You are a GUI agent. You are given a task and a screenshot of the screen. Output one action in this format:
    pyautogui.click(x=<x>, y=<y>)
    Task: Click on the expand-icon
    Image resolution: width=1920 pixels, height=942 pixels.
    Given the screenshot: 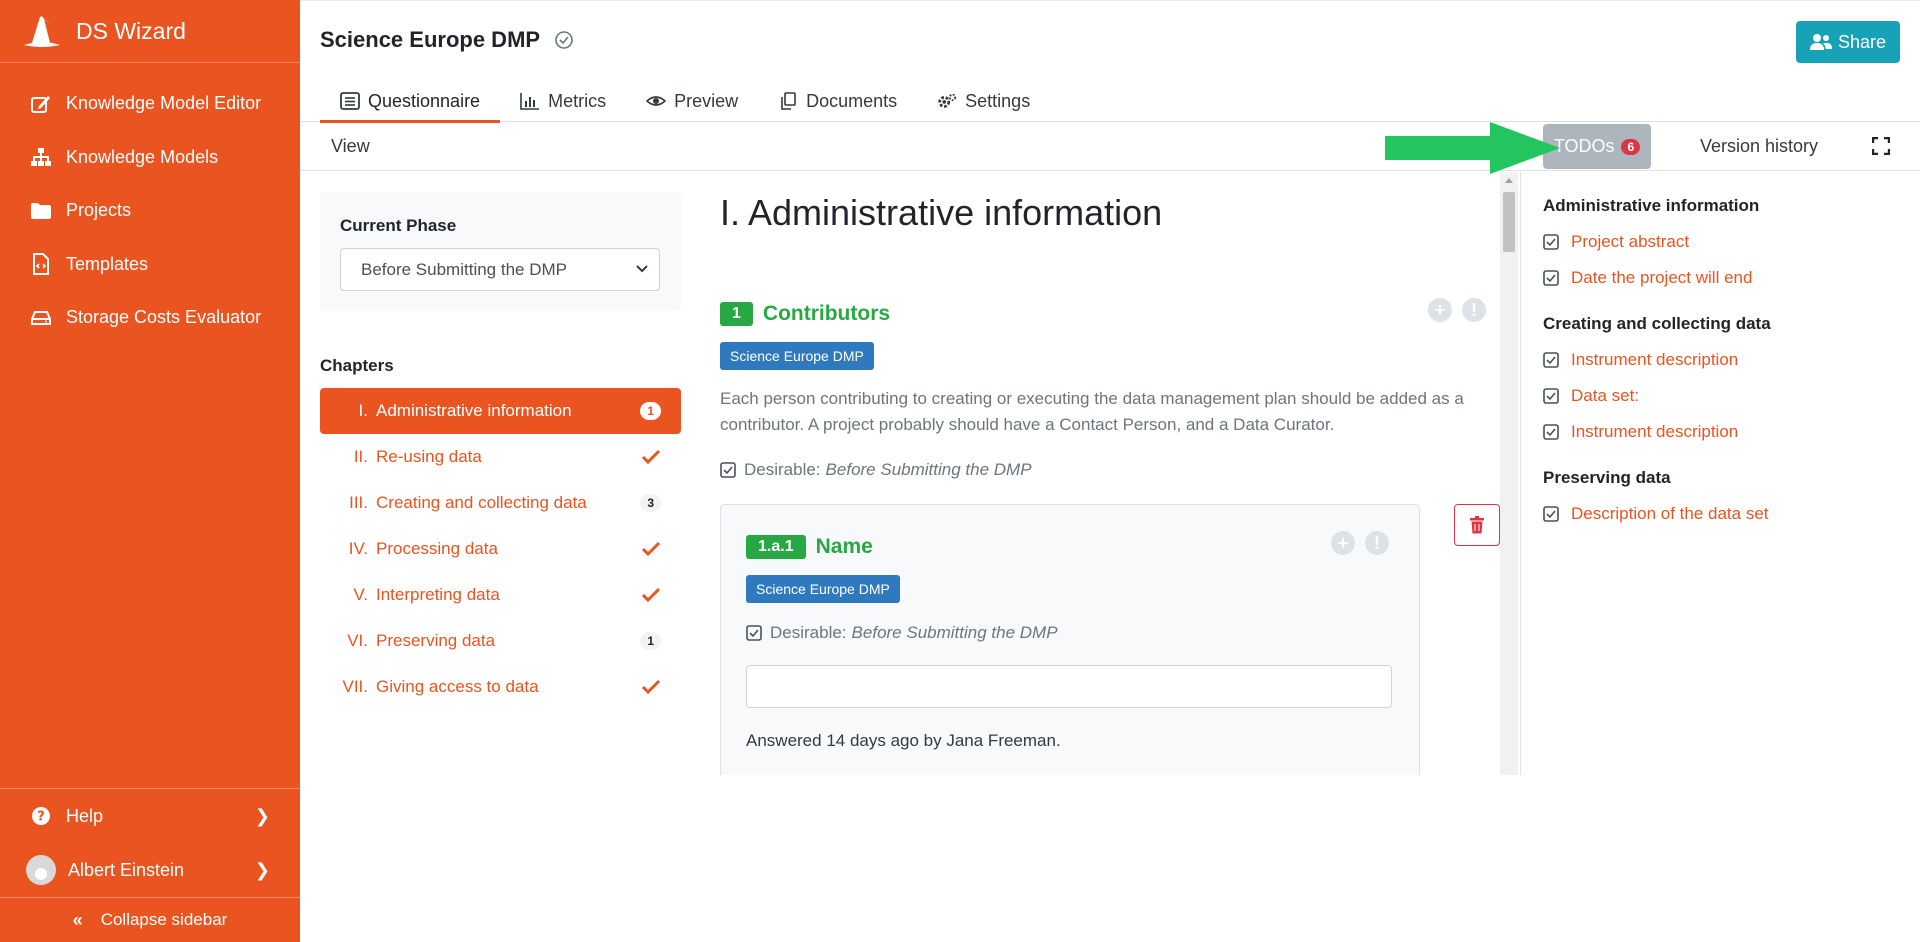 What is the action you would take?
    pyautogui.click(x=1881, y=146)
    